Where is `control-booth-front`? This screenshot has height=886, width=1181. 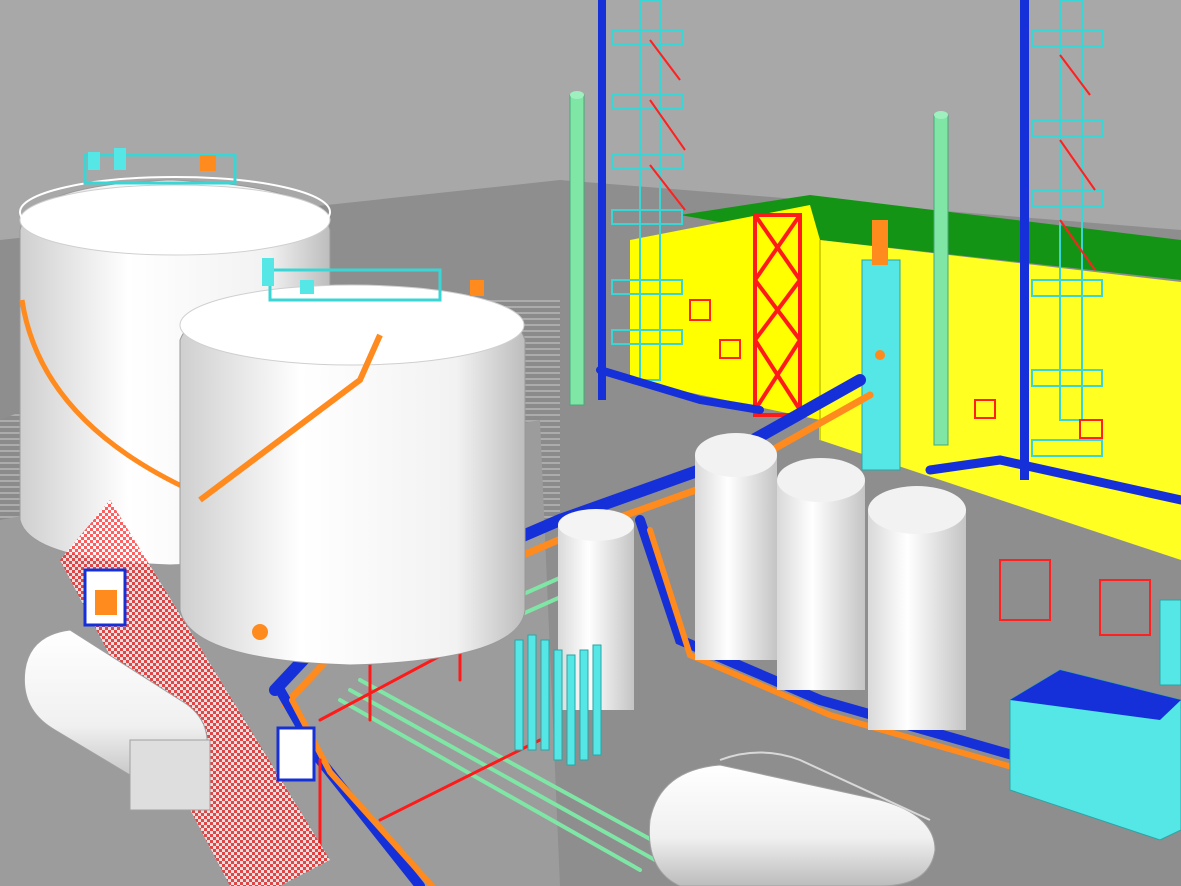
control-booth-front is located at coordinates (296, 754).